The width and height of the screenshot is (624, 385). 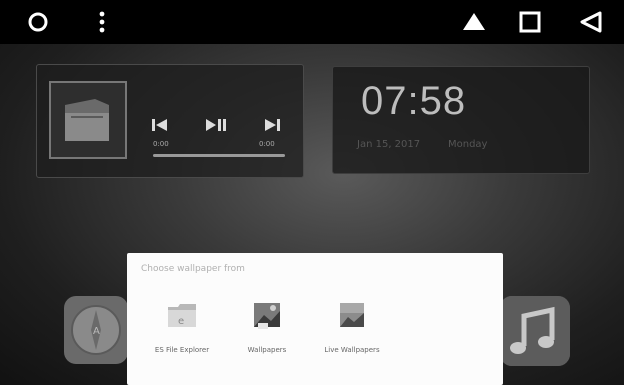 I want to click on album-art, so click(x=88, y=120).